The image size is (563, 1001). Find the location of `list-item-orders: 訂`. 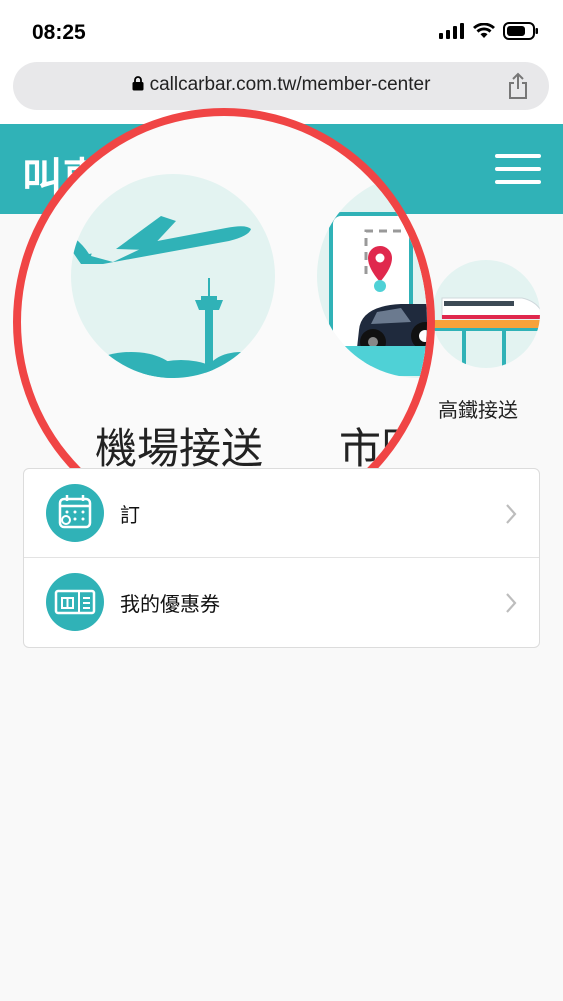

list-item-orders: 訂 is located at coordinates (281, 513).